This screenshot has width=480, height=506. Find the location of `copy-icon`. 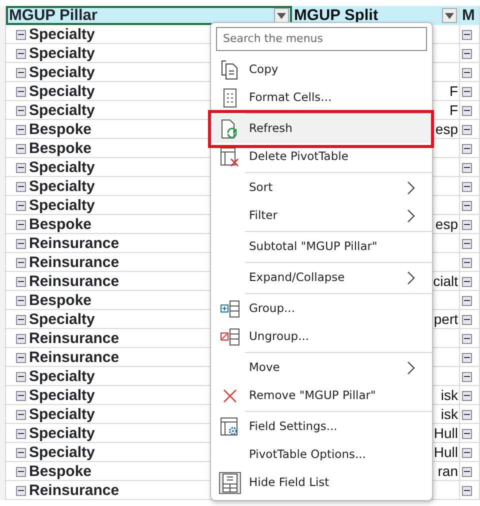

copy-icon is located at coordinates (230, 70).